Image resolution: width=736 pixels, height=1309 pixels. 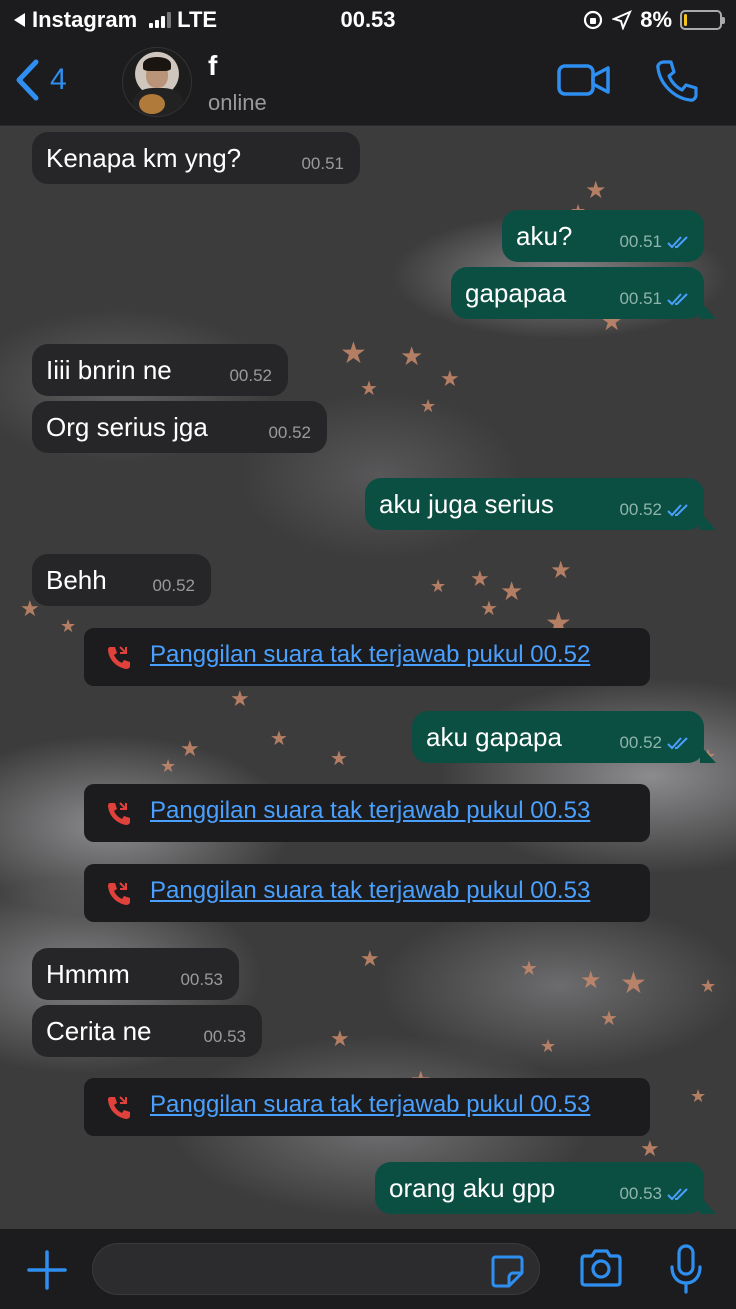 I want to click on chevron-left-icon, so click(x=27, y=80).